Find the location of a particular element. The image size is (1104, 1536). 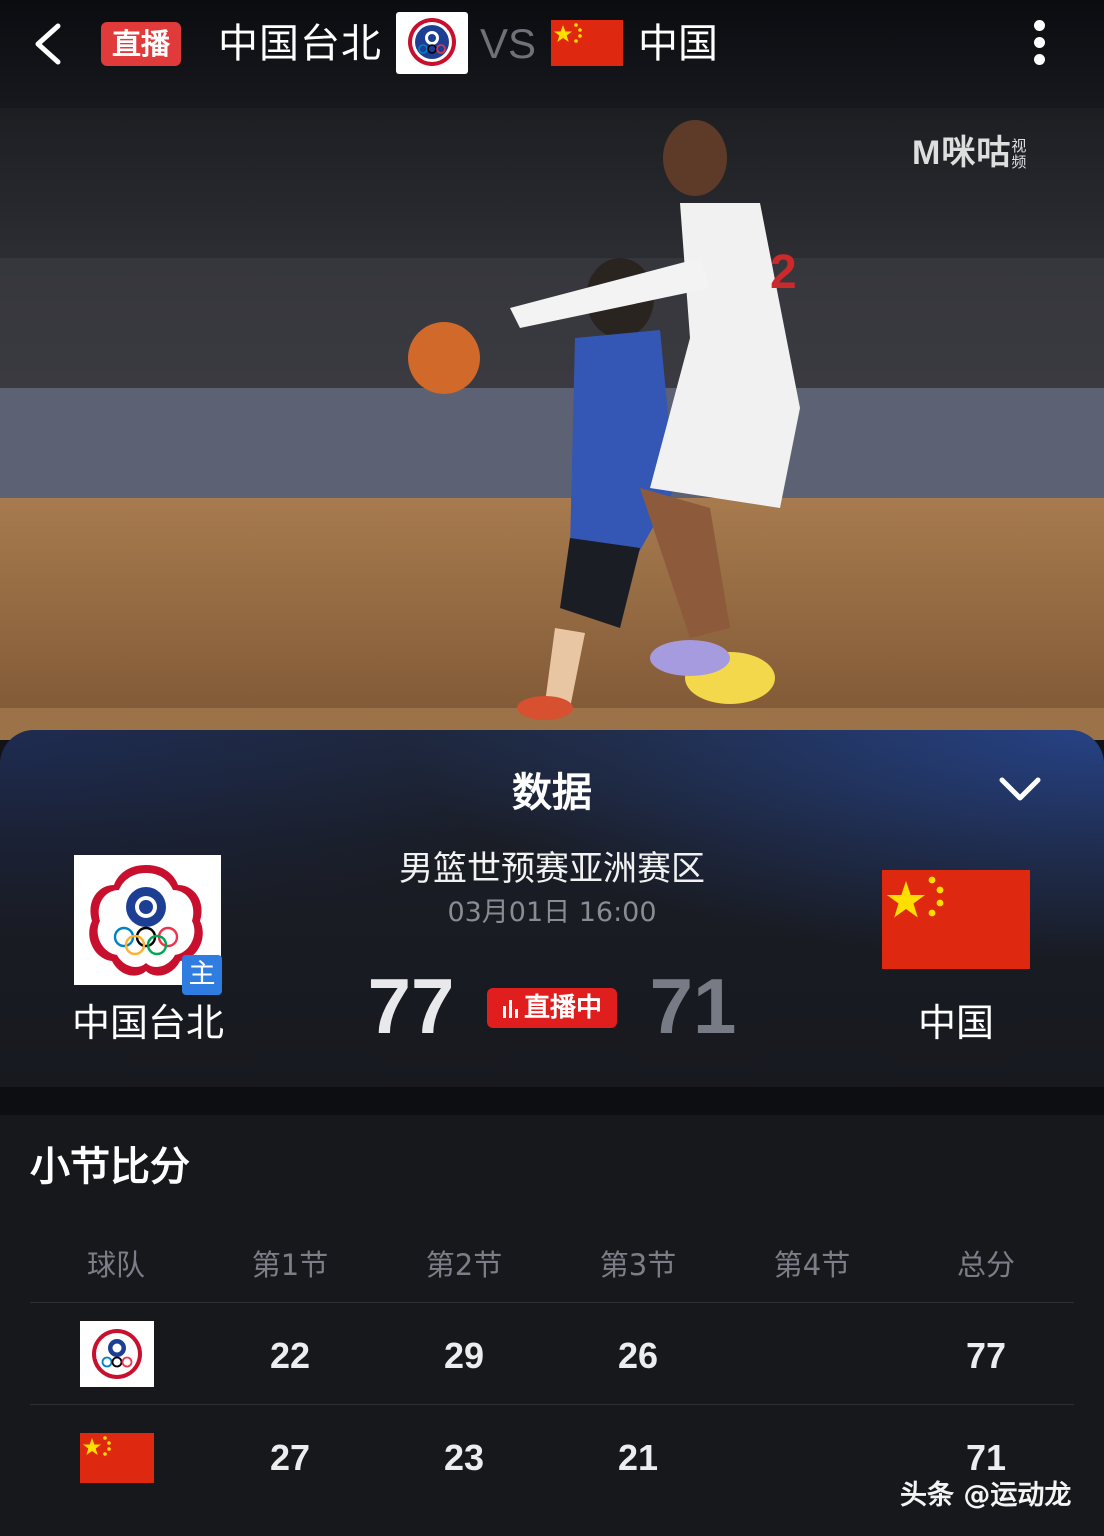

versus-label: VS is located at coordinates (508, 43).